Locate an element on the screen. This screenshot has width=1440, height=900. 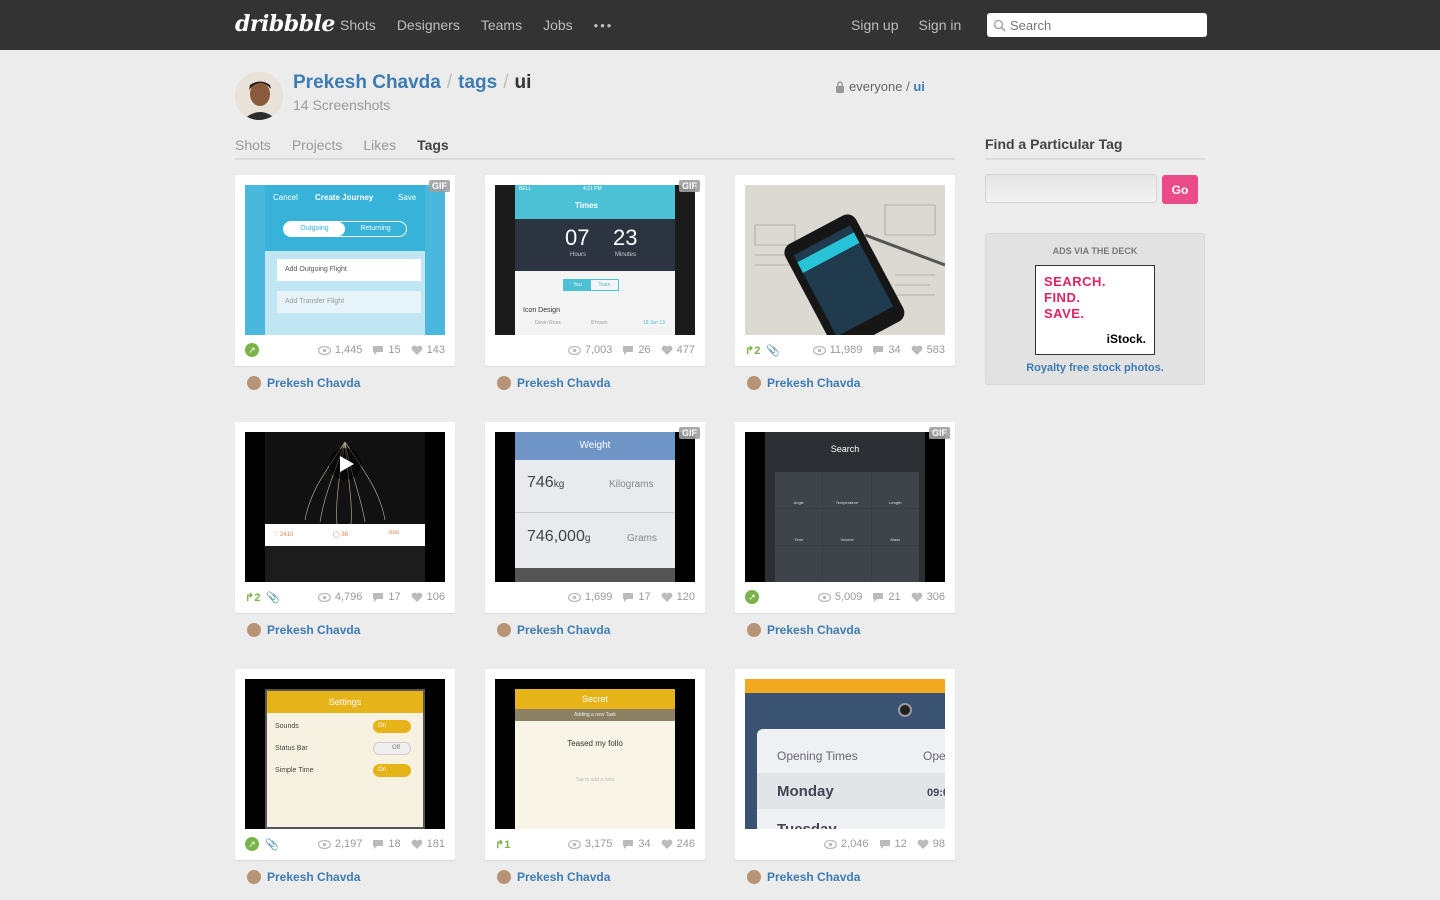
likes-stat: 98 is located at coordinates (931, 844).